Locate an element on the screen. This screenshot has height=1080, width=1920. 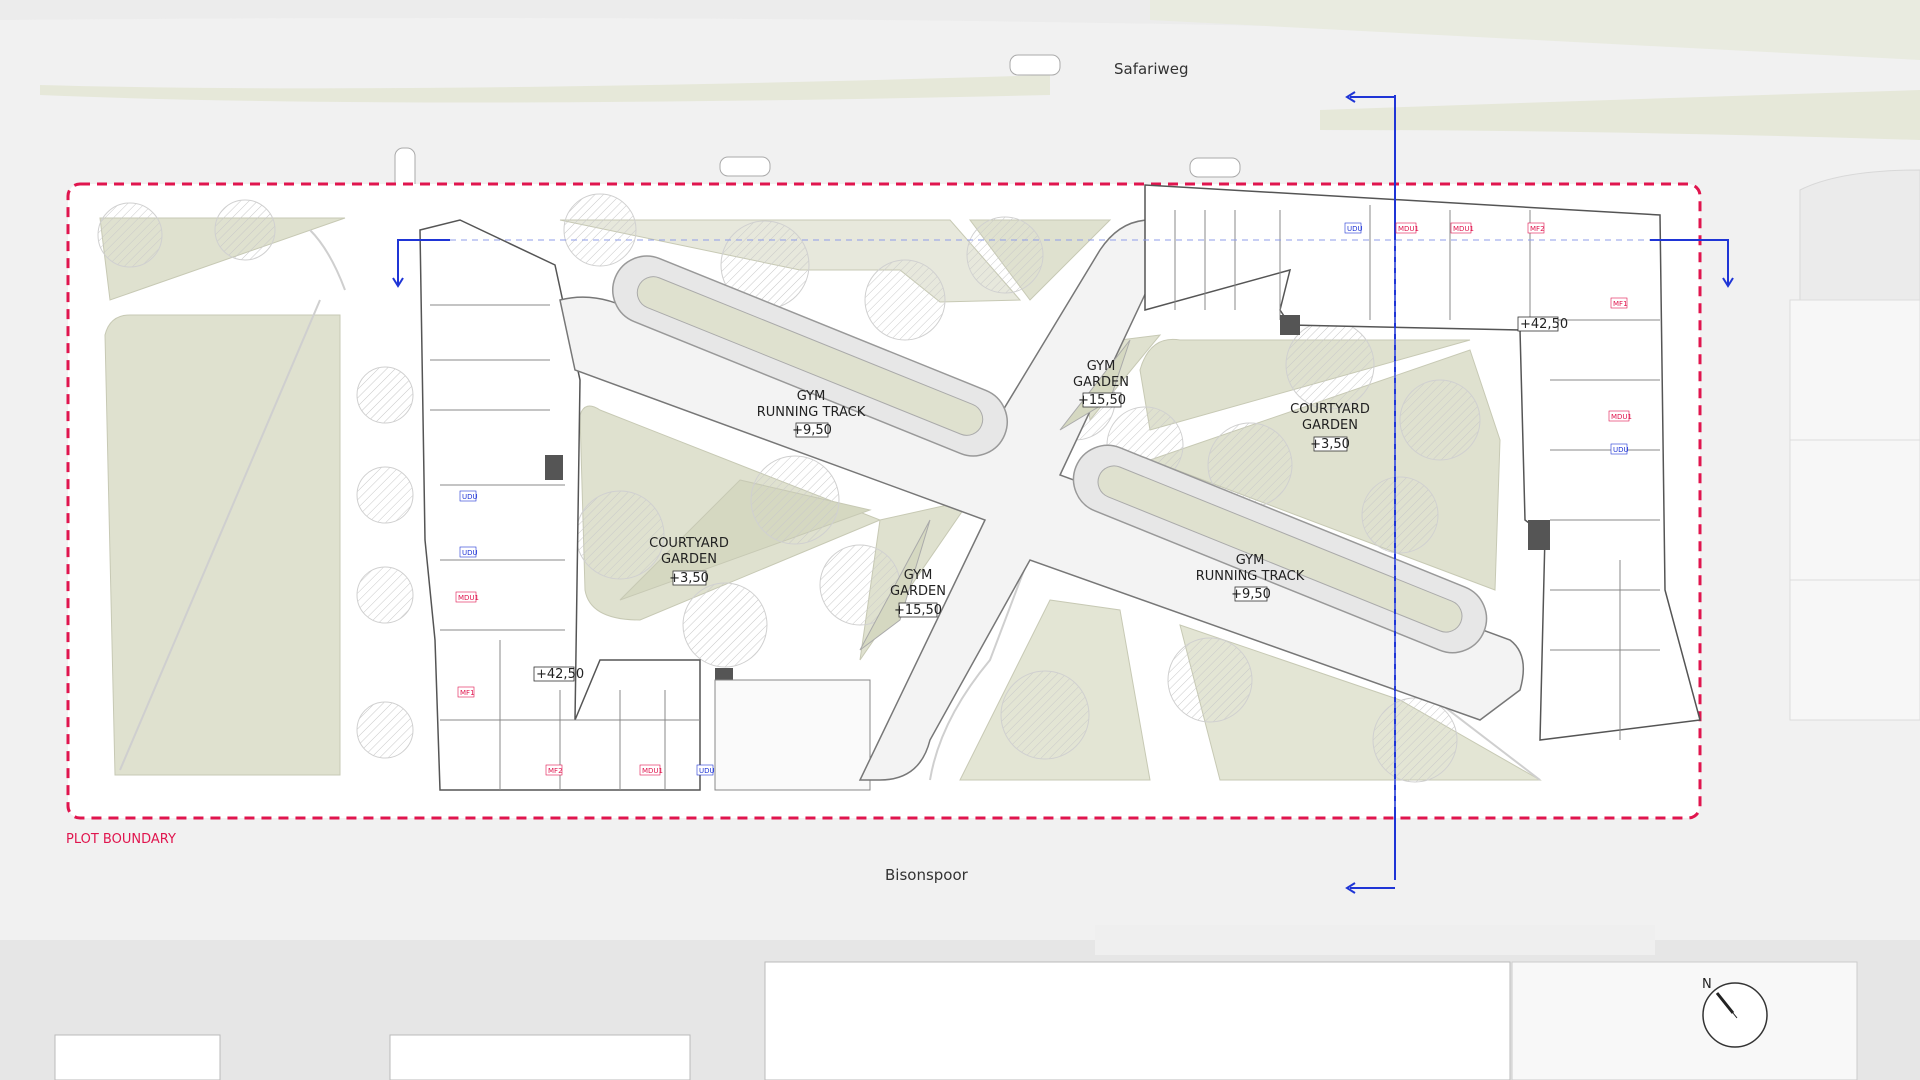
courtyard-east-line2: GARDEN is located at coordinates (1330, 425).